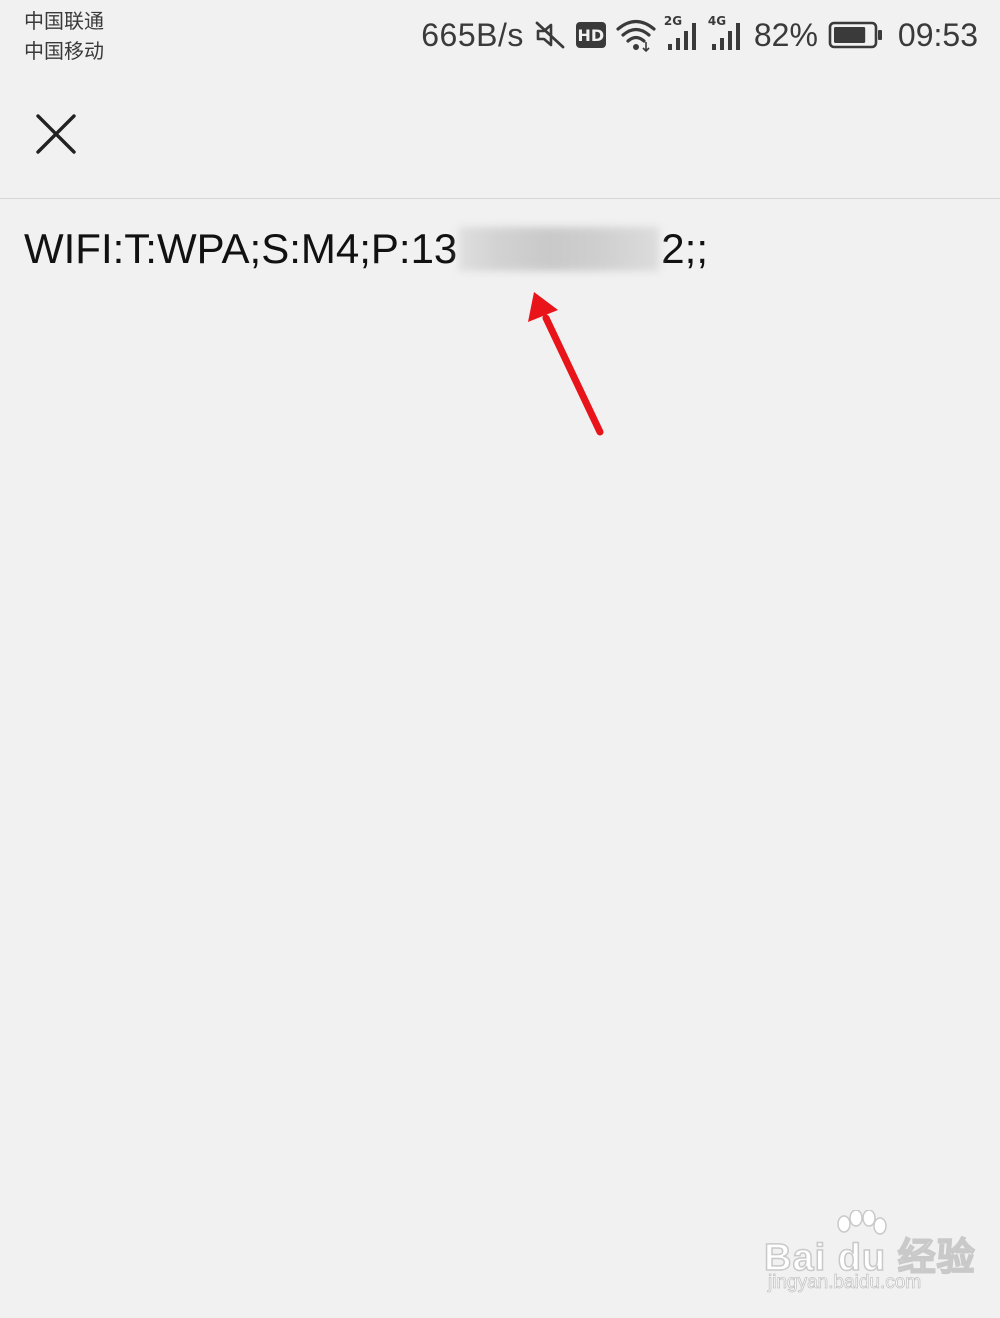 This screenshot has width=1000, height=1318. I want to click on wifi-text-suffix: 2;;, so click(684, 248).